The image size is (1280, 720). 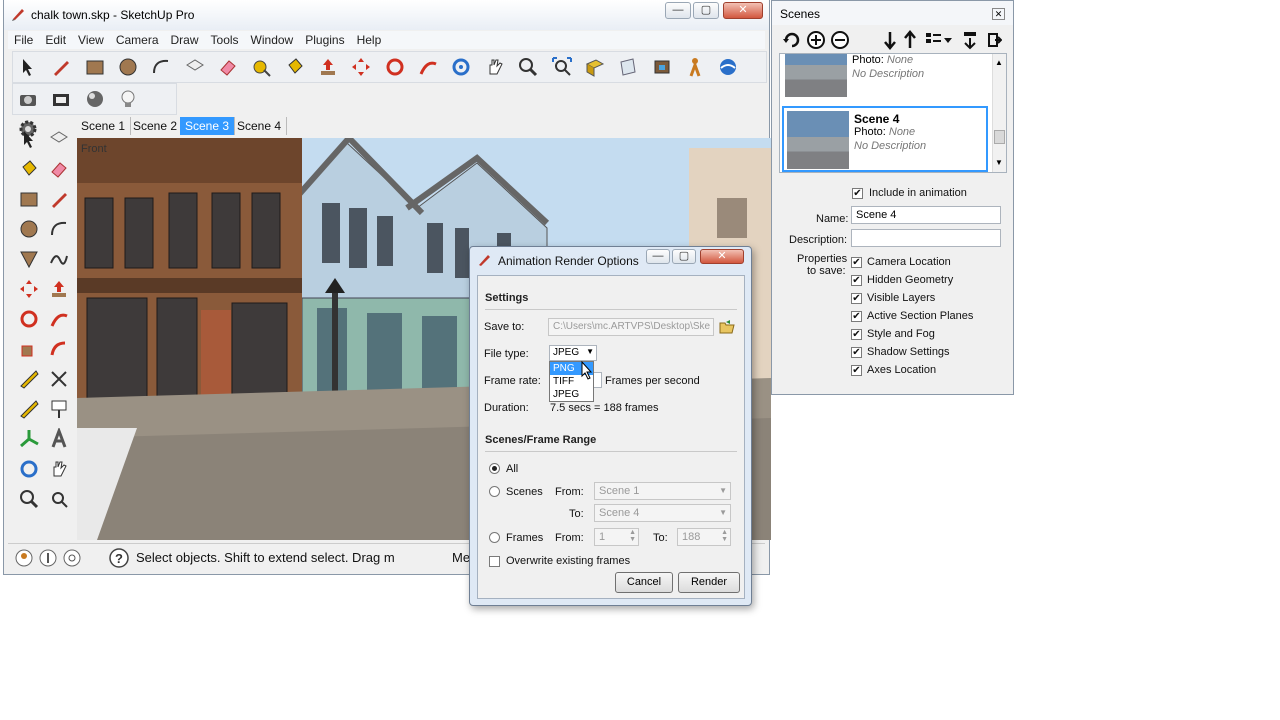 What do you see at coordinates (72, 559) in the screenshot?
I see `user-icon` at bounding box center [72, 559].